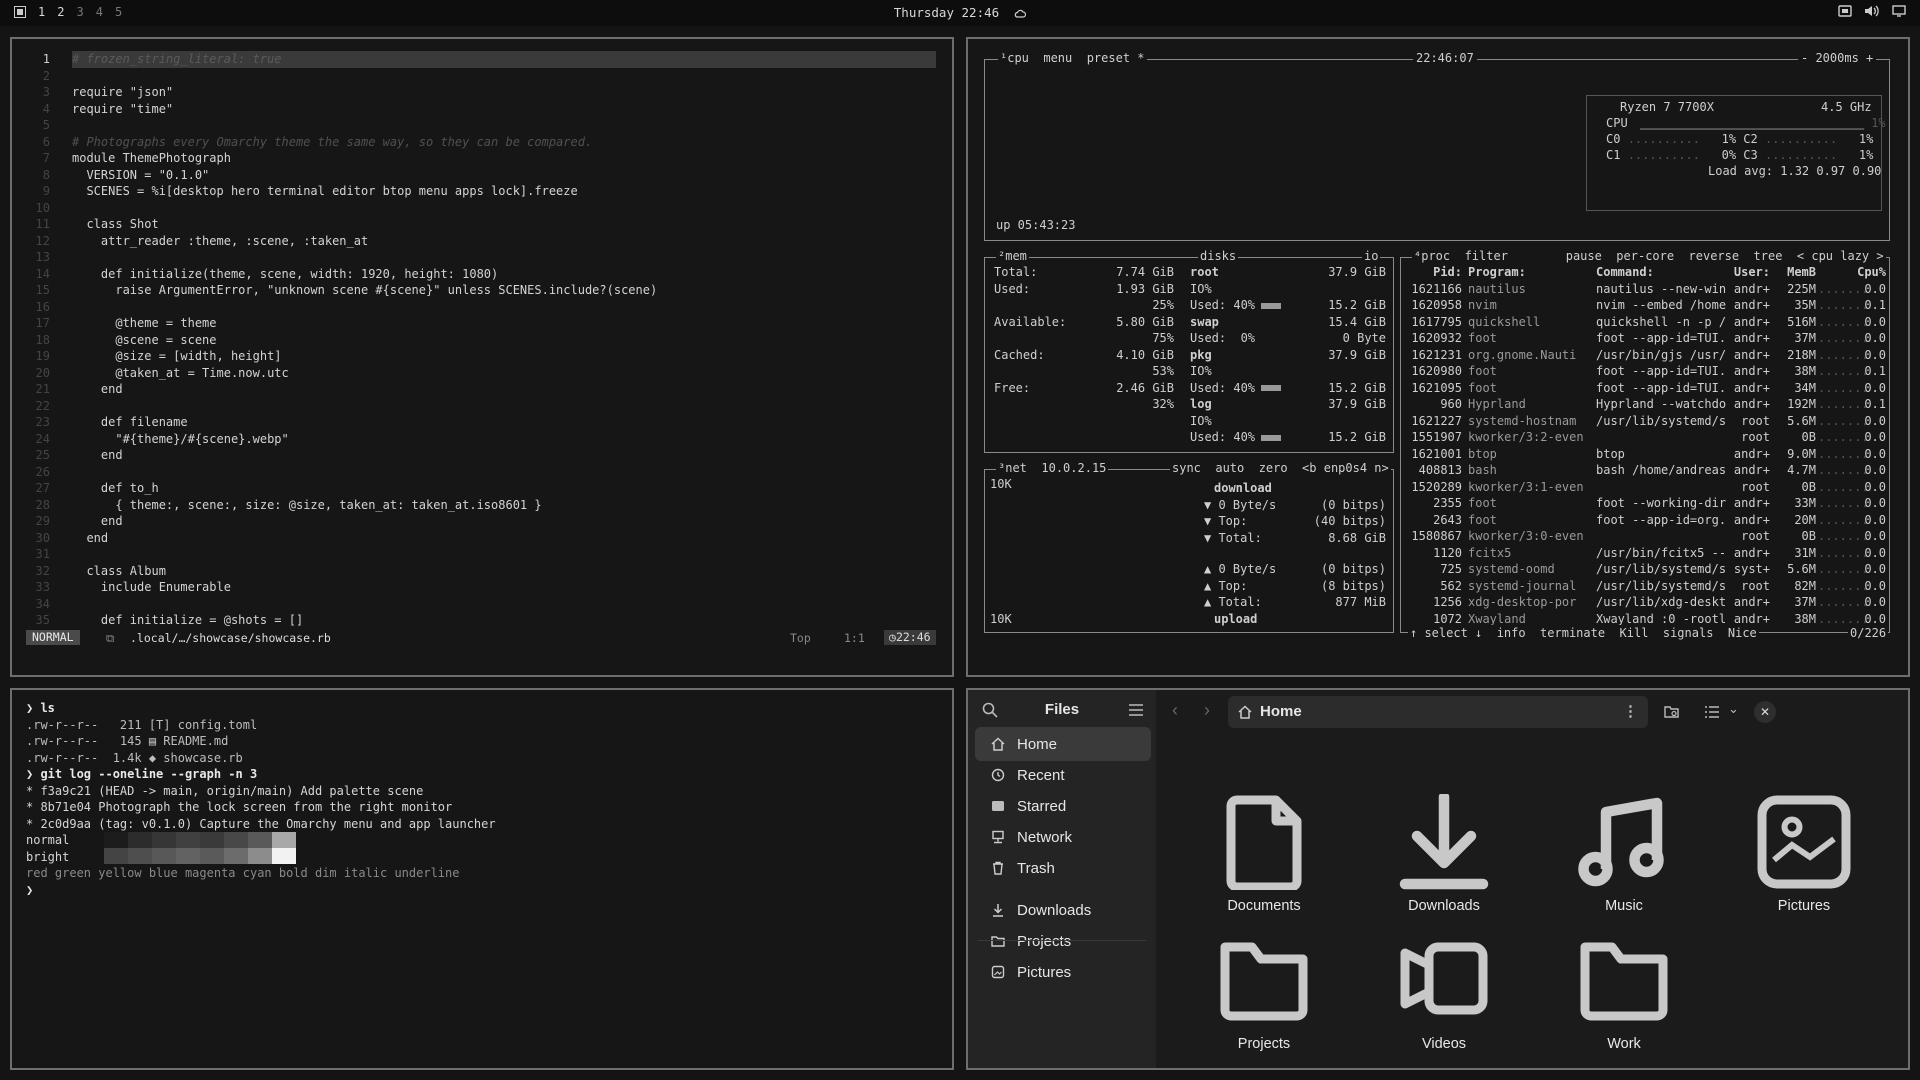 This screenshot has width=1920, height=1080. I want to click on proc-cell: systemd-journal, so click(1522, 585).